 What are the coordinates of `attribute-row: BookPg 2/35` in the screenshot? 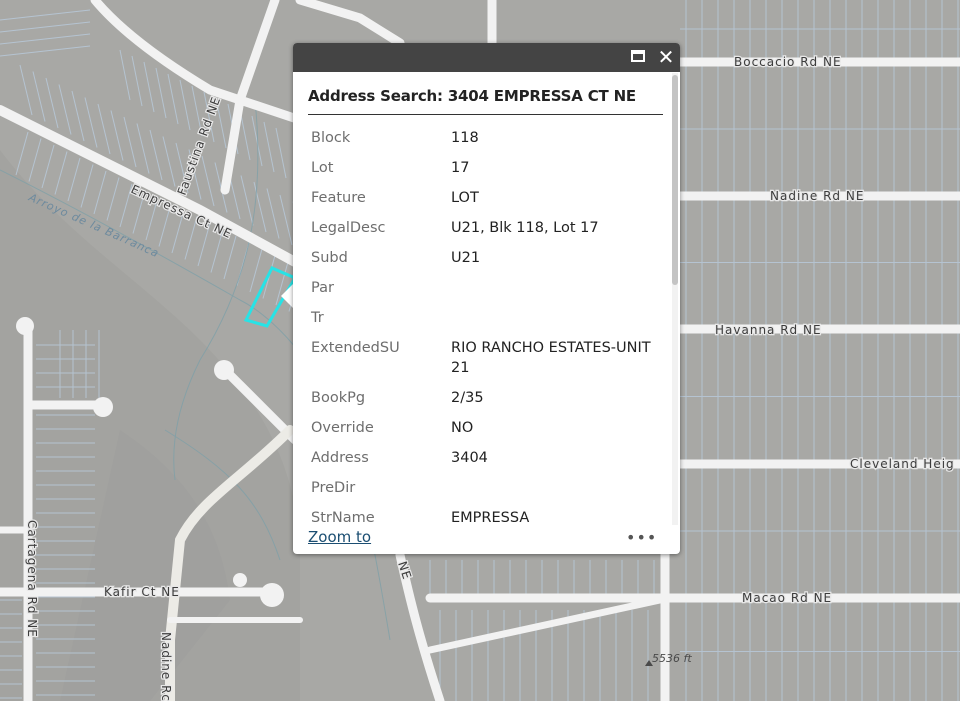 It's located at (486, 398).